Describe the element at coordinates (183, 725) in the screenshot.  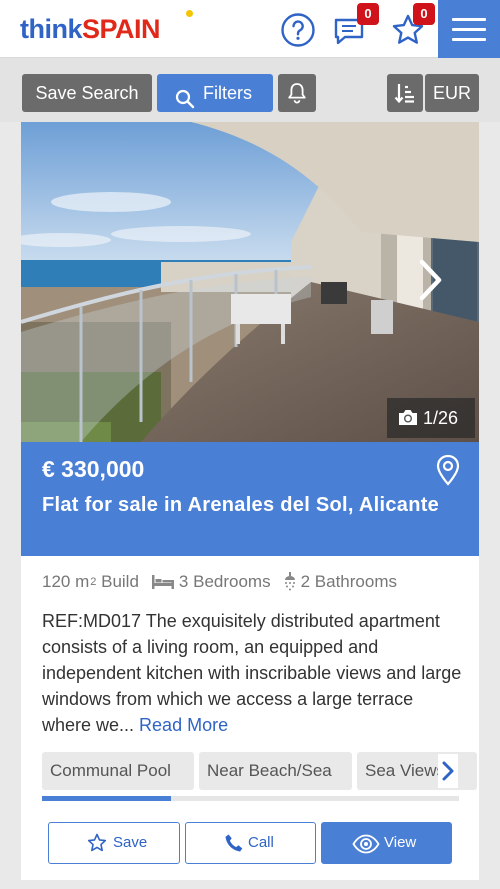
I see `read-more-link: Read More` at that location.